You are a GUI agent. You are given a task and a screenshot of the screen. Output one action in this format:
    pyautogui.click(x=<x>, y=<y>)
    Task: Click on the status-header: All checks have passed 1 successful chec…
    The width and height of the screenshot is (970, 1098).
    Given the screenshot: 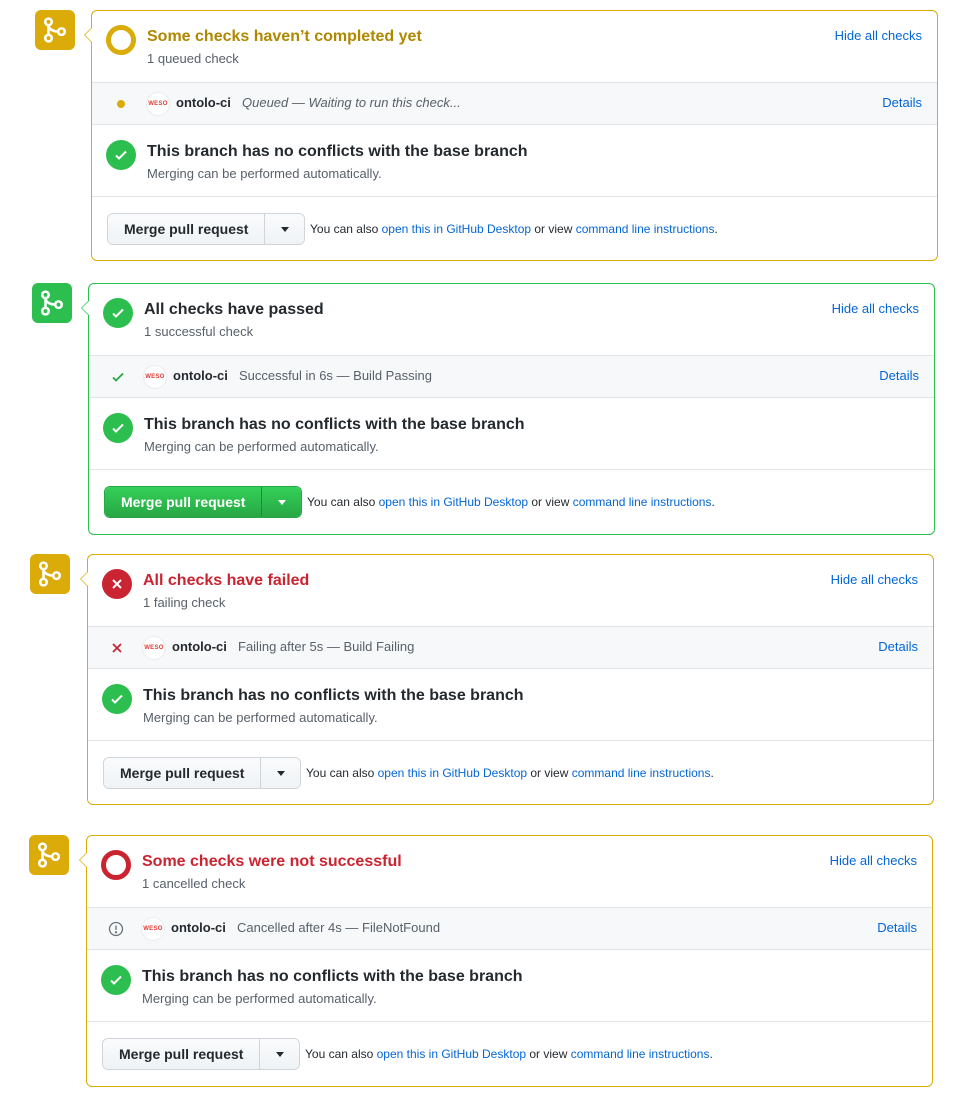 What is the action you would take?
    pyautogui.click(x=511, y=320)
    